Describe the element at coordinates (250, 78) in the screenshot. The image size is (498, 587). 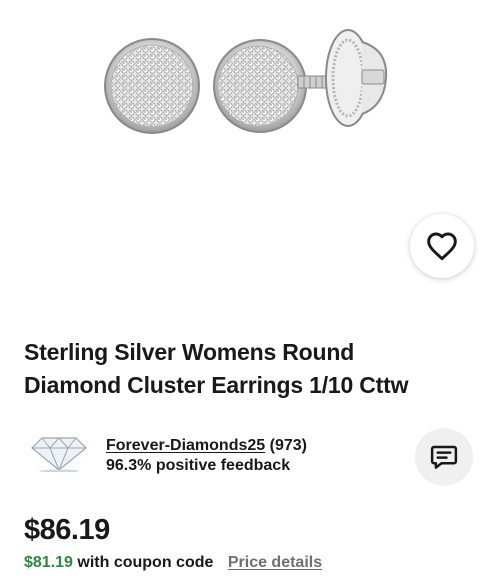
I see `earrings-image` at that location.